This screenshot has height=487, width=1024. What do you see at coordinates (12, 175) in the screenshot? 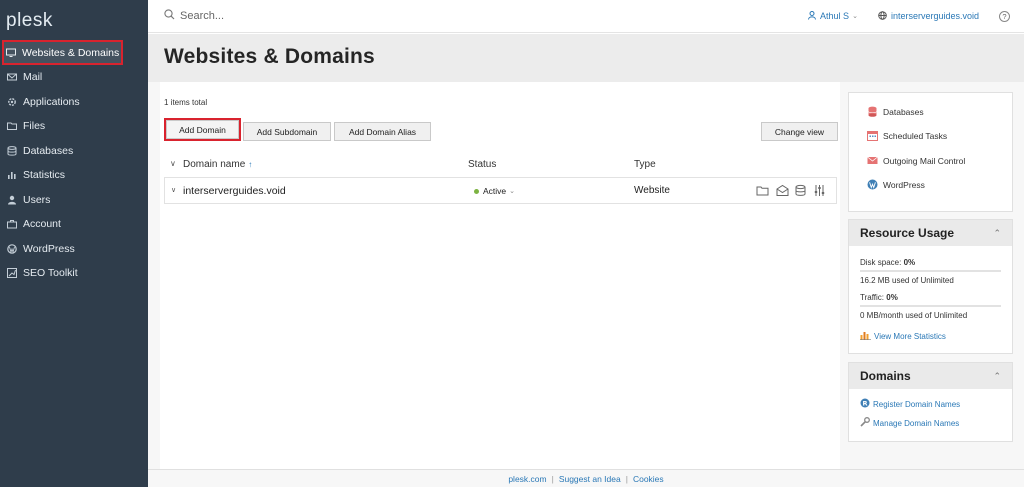
I see `statistics-icon` at bounding box center [12, 175].